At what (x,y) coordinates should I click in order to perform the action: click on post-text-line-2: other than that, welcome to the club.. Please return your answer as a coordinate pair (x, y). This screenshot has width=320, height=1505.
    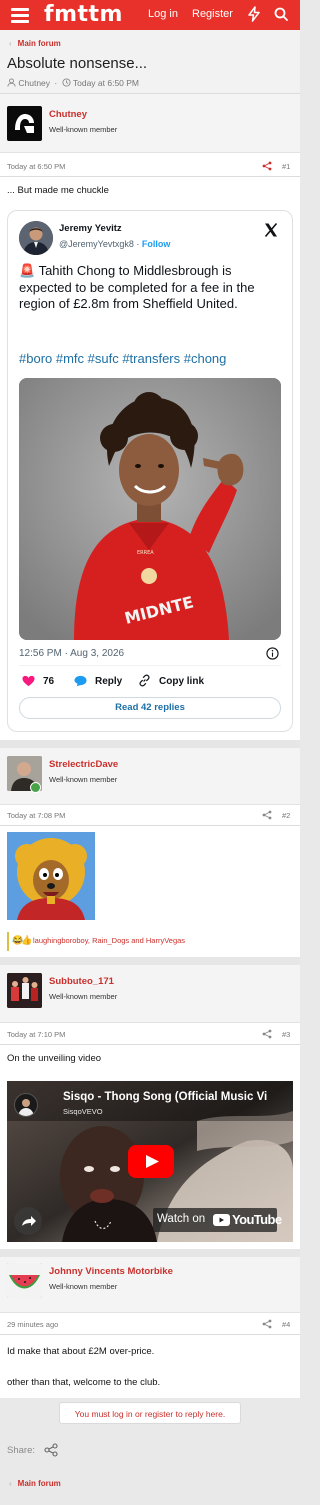
    Looking at the image, I should click on (84, 1382).